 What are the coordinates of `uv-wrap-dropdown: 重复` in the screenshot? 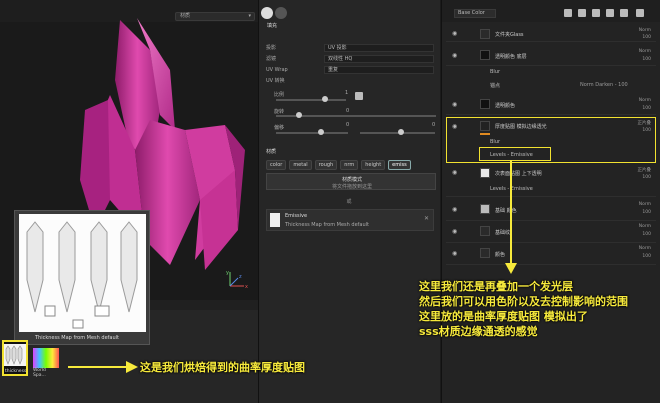 It's located at (379, 70).